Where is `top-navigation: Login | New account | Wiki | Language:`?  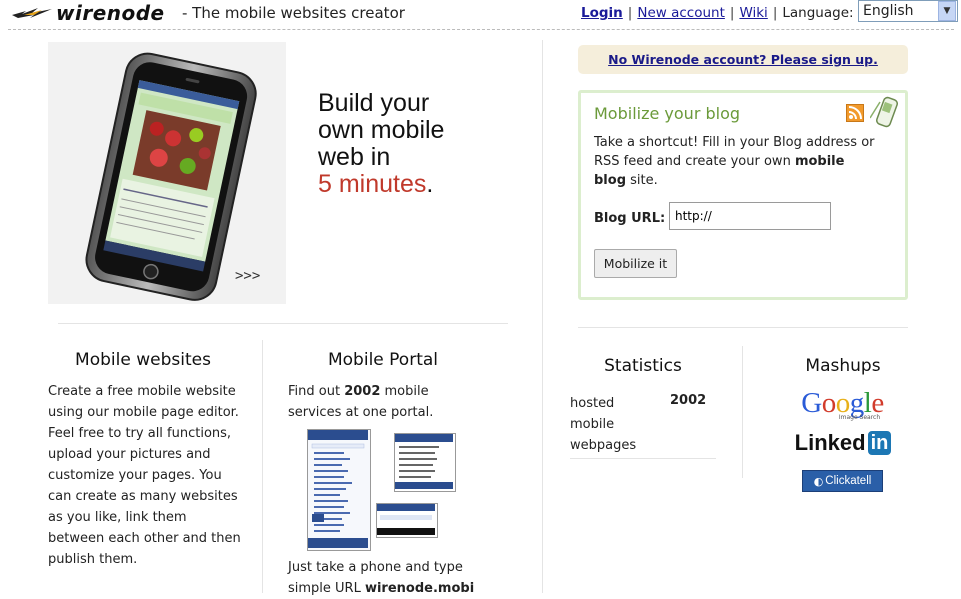 top-navigation: Login | New account | Wiki | Language: is located at coordinates (717, 13).